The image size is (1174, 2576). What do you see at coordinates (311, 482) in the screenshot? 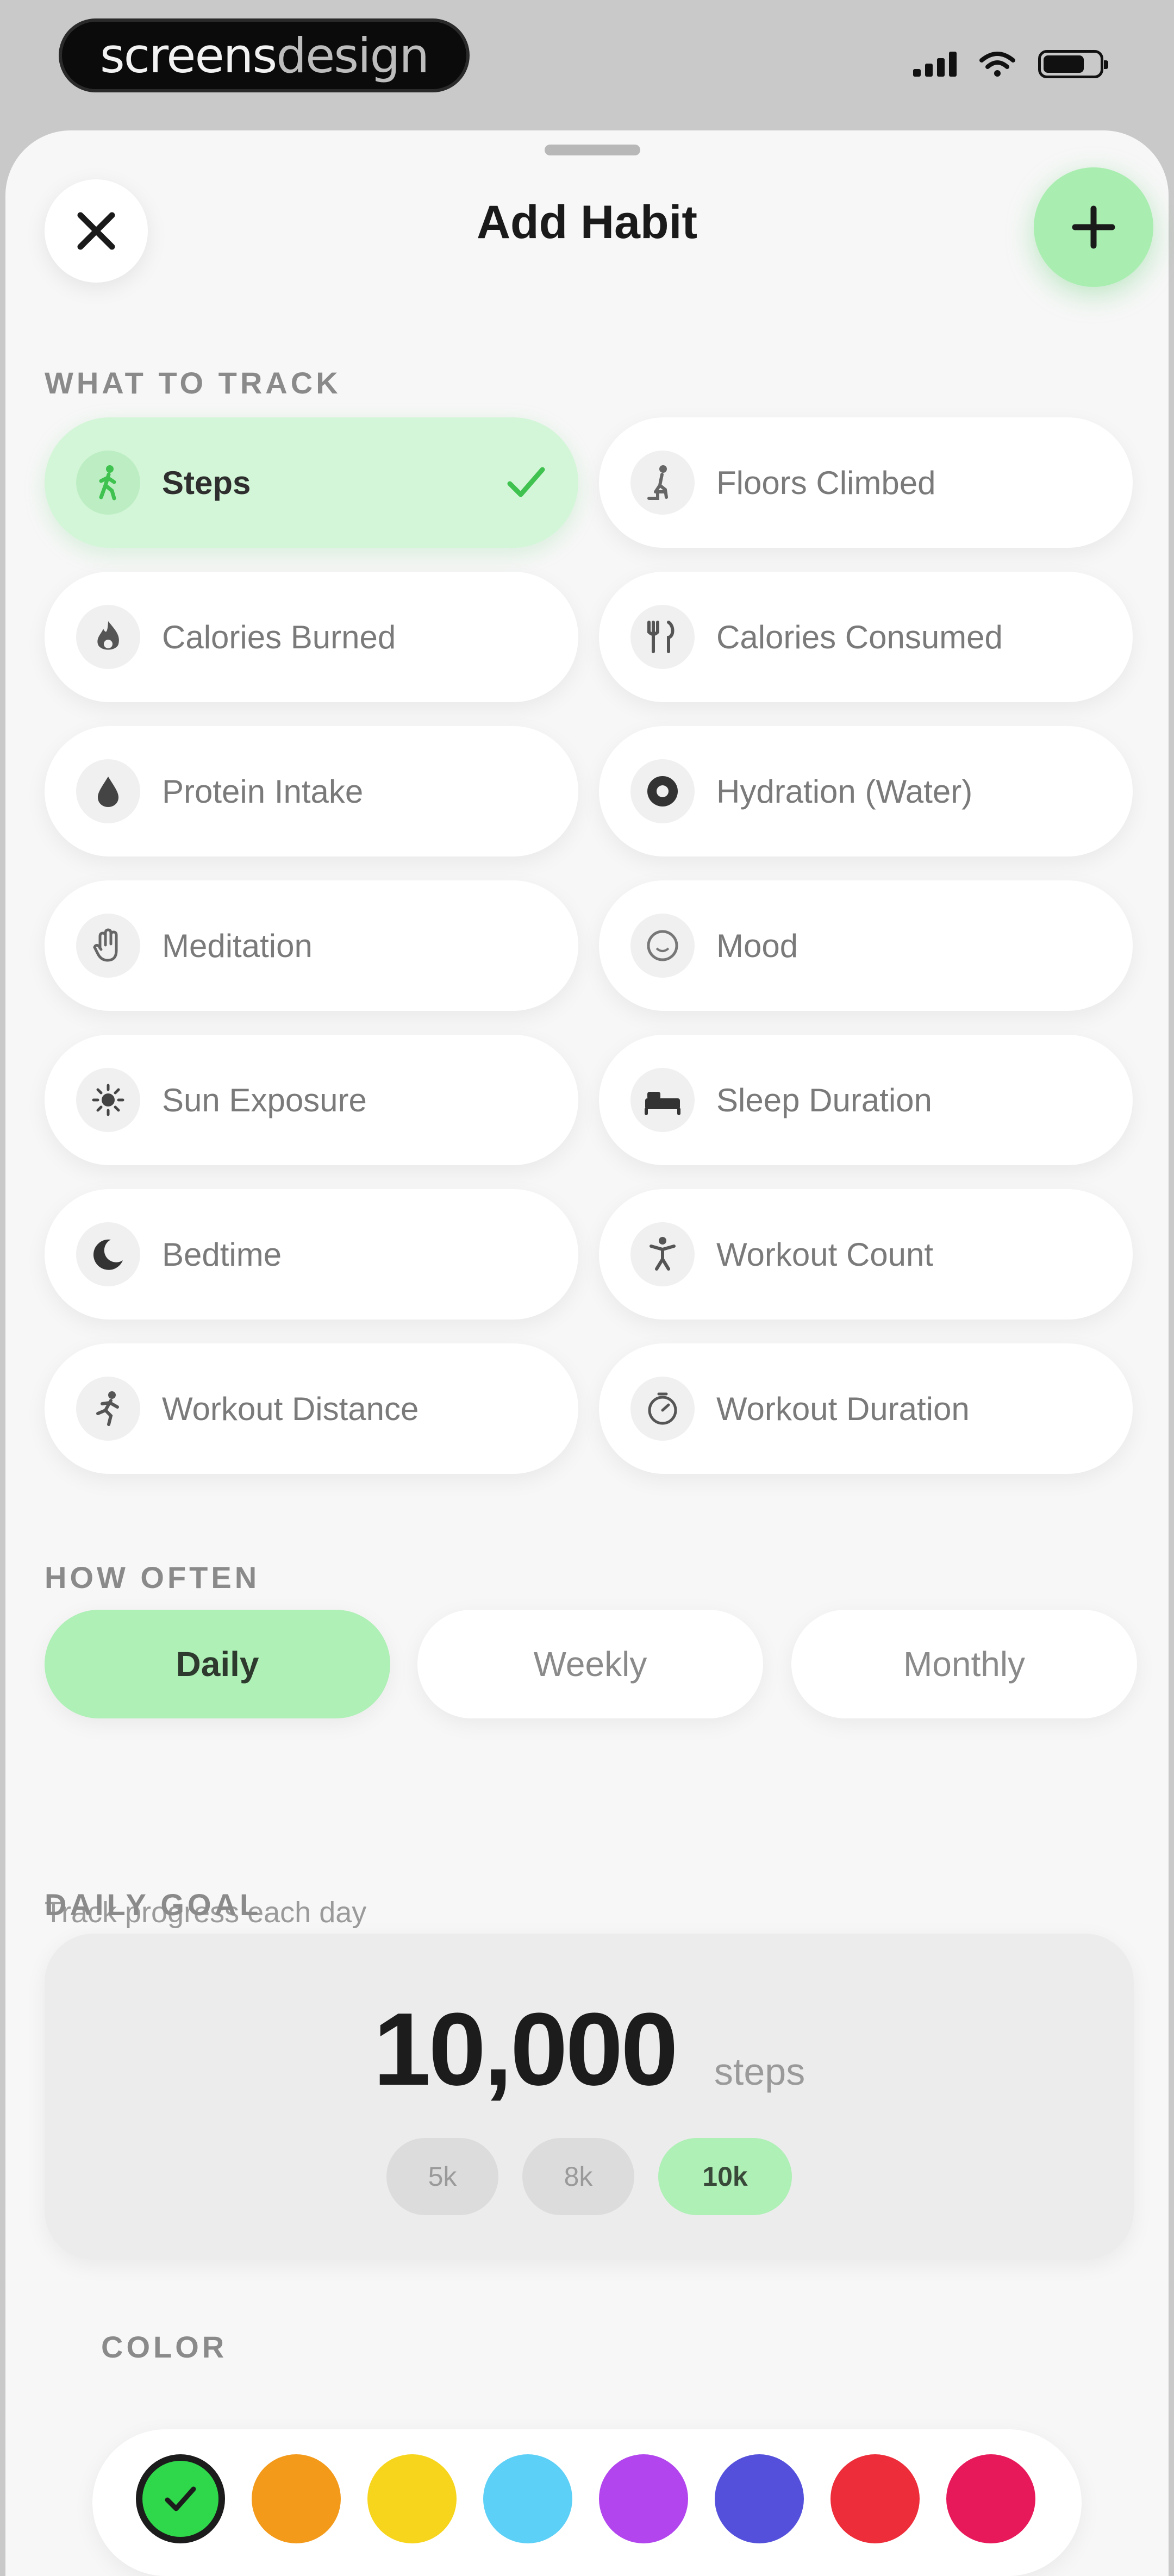
I see `track-option-steps: Steps` at bounding box center [311, 482].